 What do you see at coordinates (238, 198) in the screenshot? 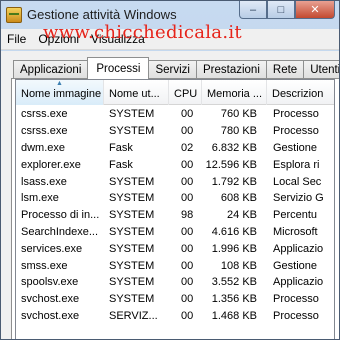
I see `process-memory: 608 KB` at bounding box center [238, 198].